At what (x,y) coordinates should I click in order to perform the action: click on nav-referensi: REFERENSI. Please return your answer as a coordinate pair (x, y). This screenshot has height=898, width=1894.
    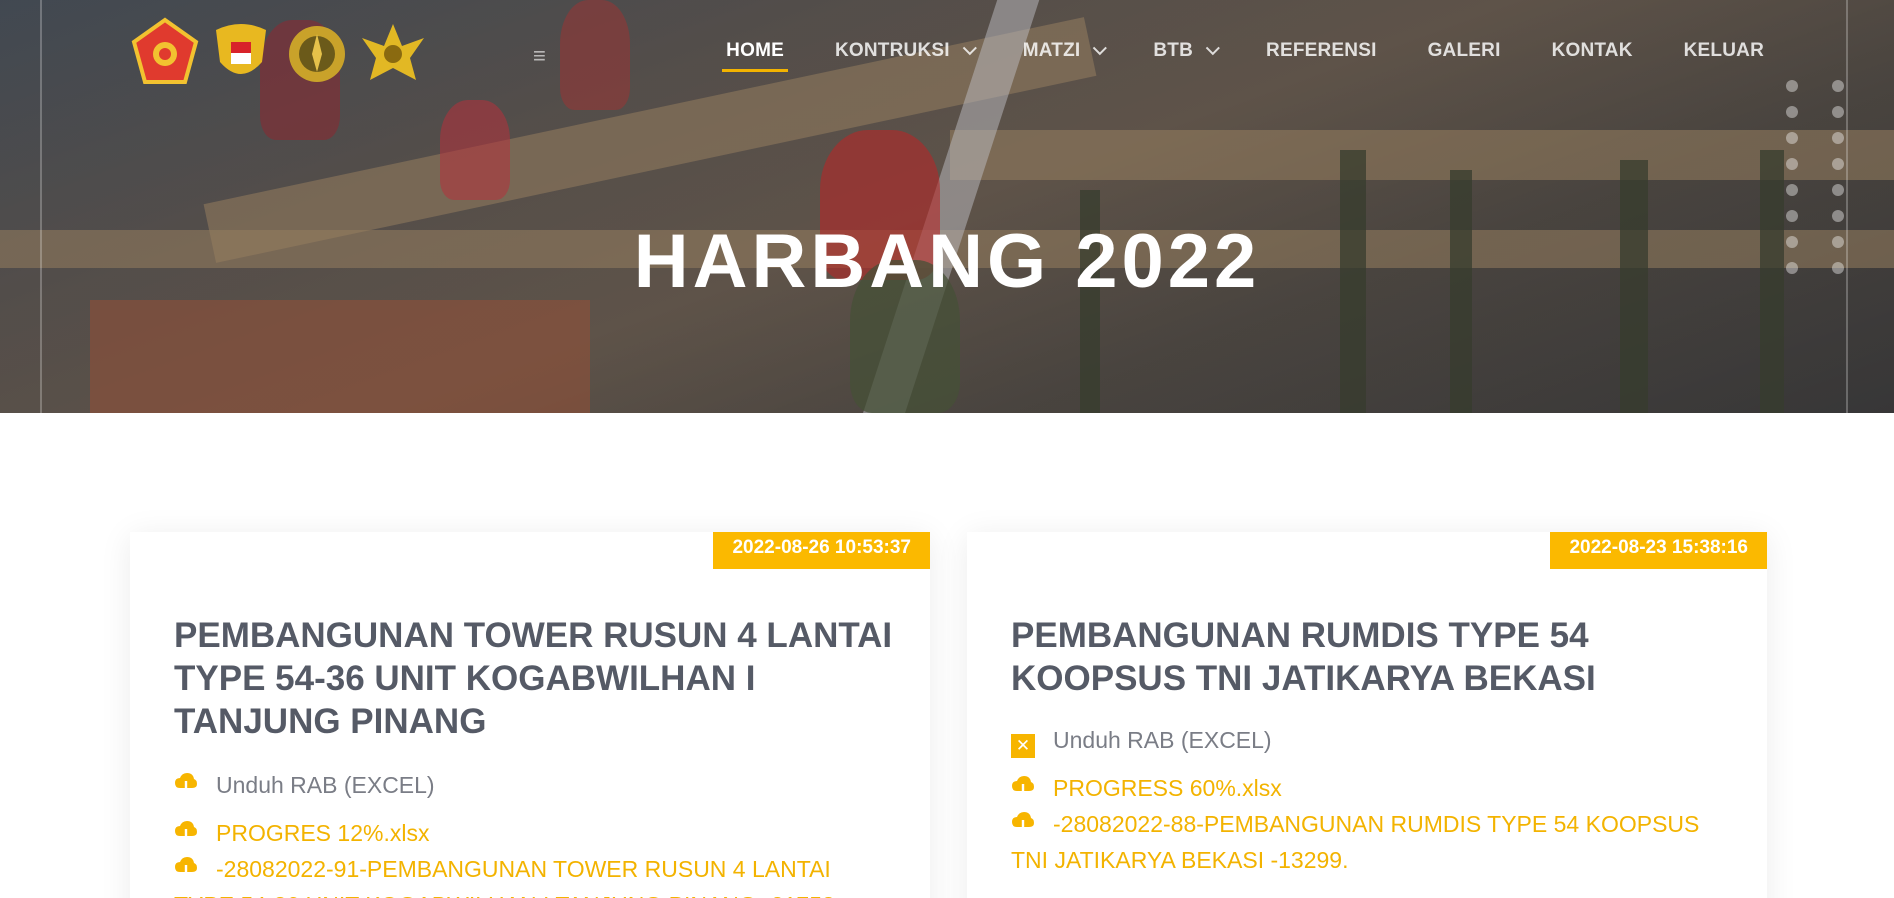
    Looking at the image, I should click on (1321, 51).